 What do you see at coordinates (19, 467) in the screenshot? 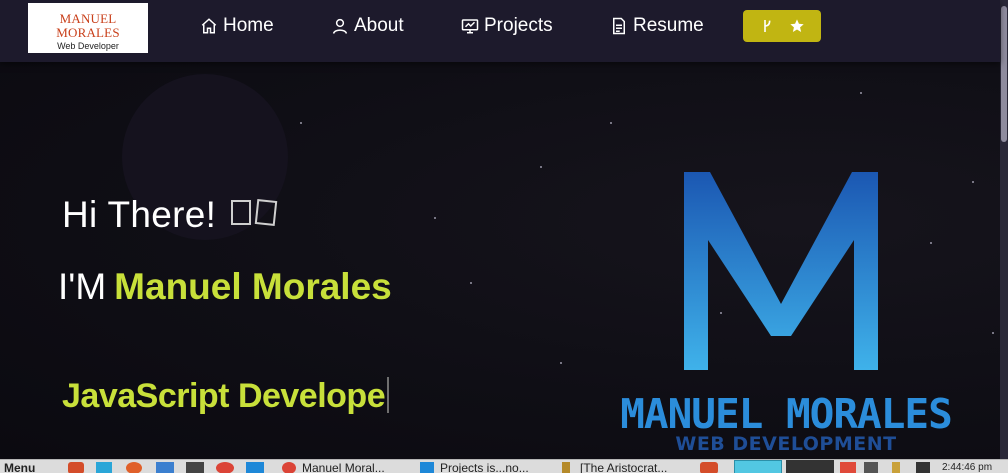
I see `taskbar-menu-button: Menu` at bounding box center [19, 467].